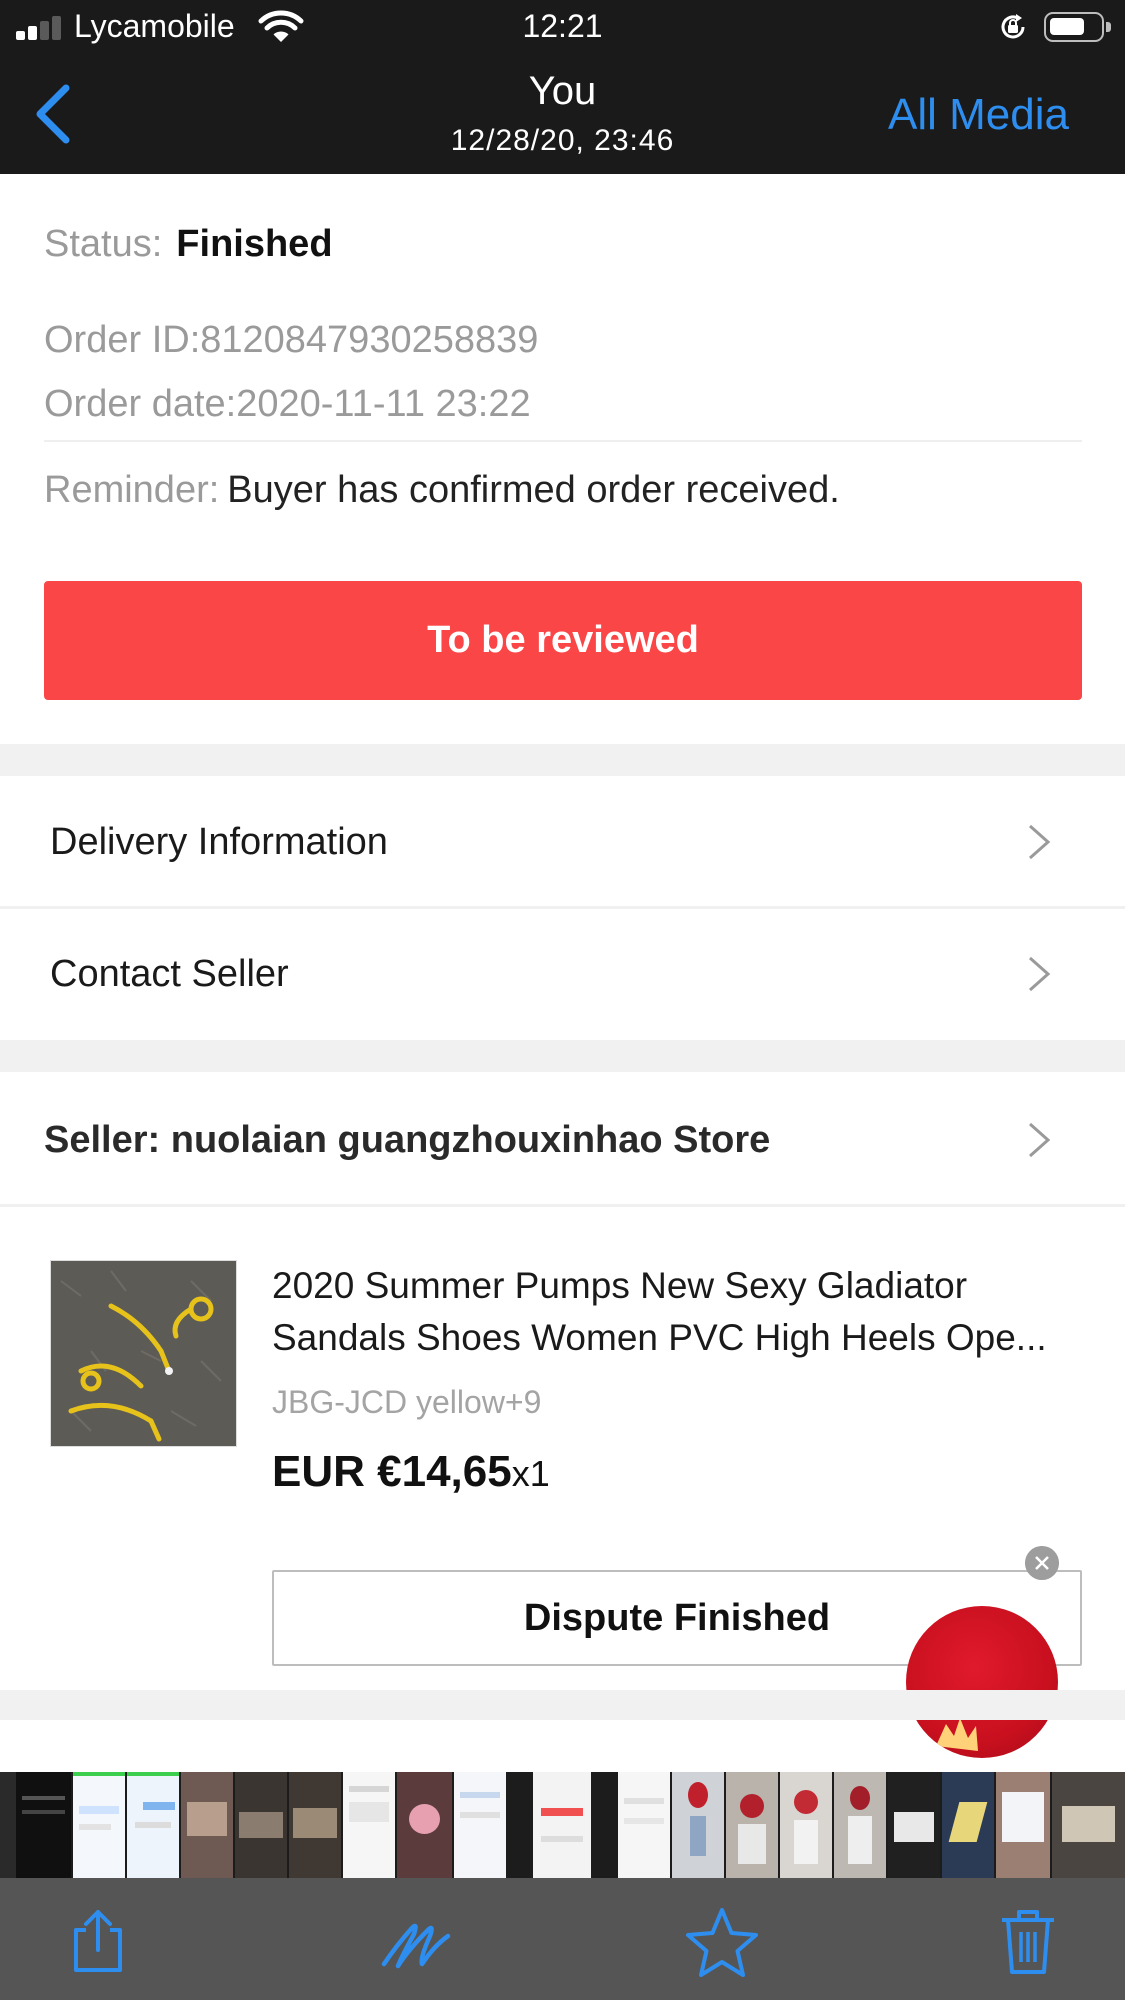 This screenshot has height=2000, width=1125. Describe the element at coordinates (982, 1682) in the screenshot. I see `floating-promo-button` at that location.